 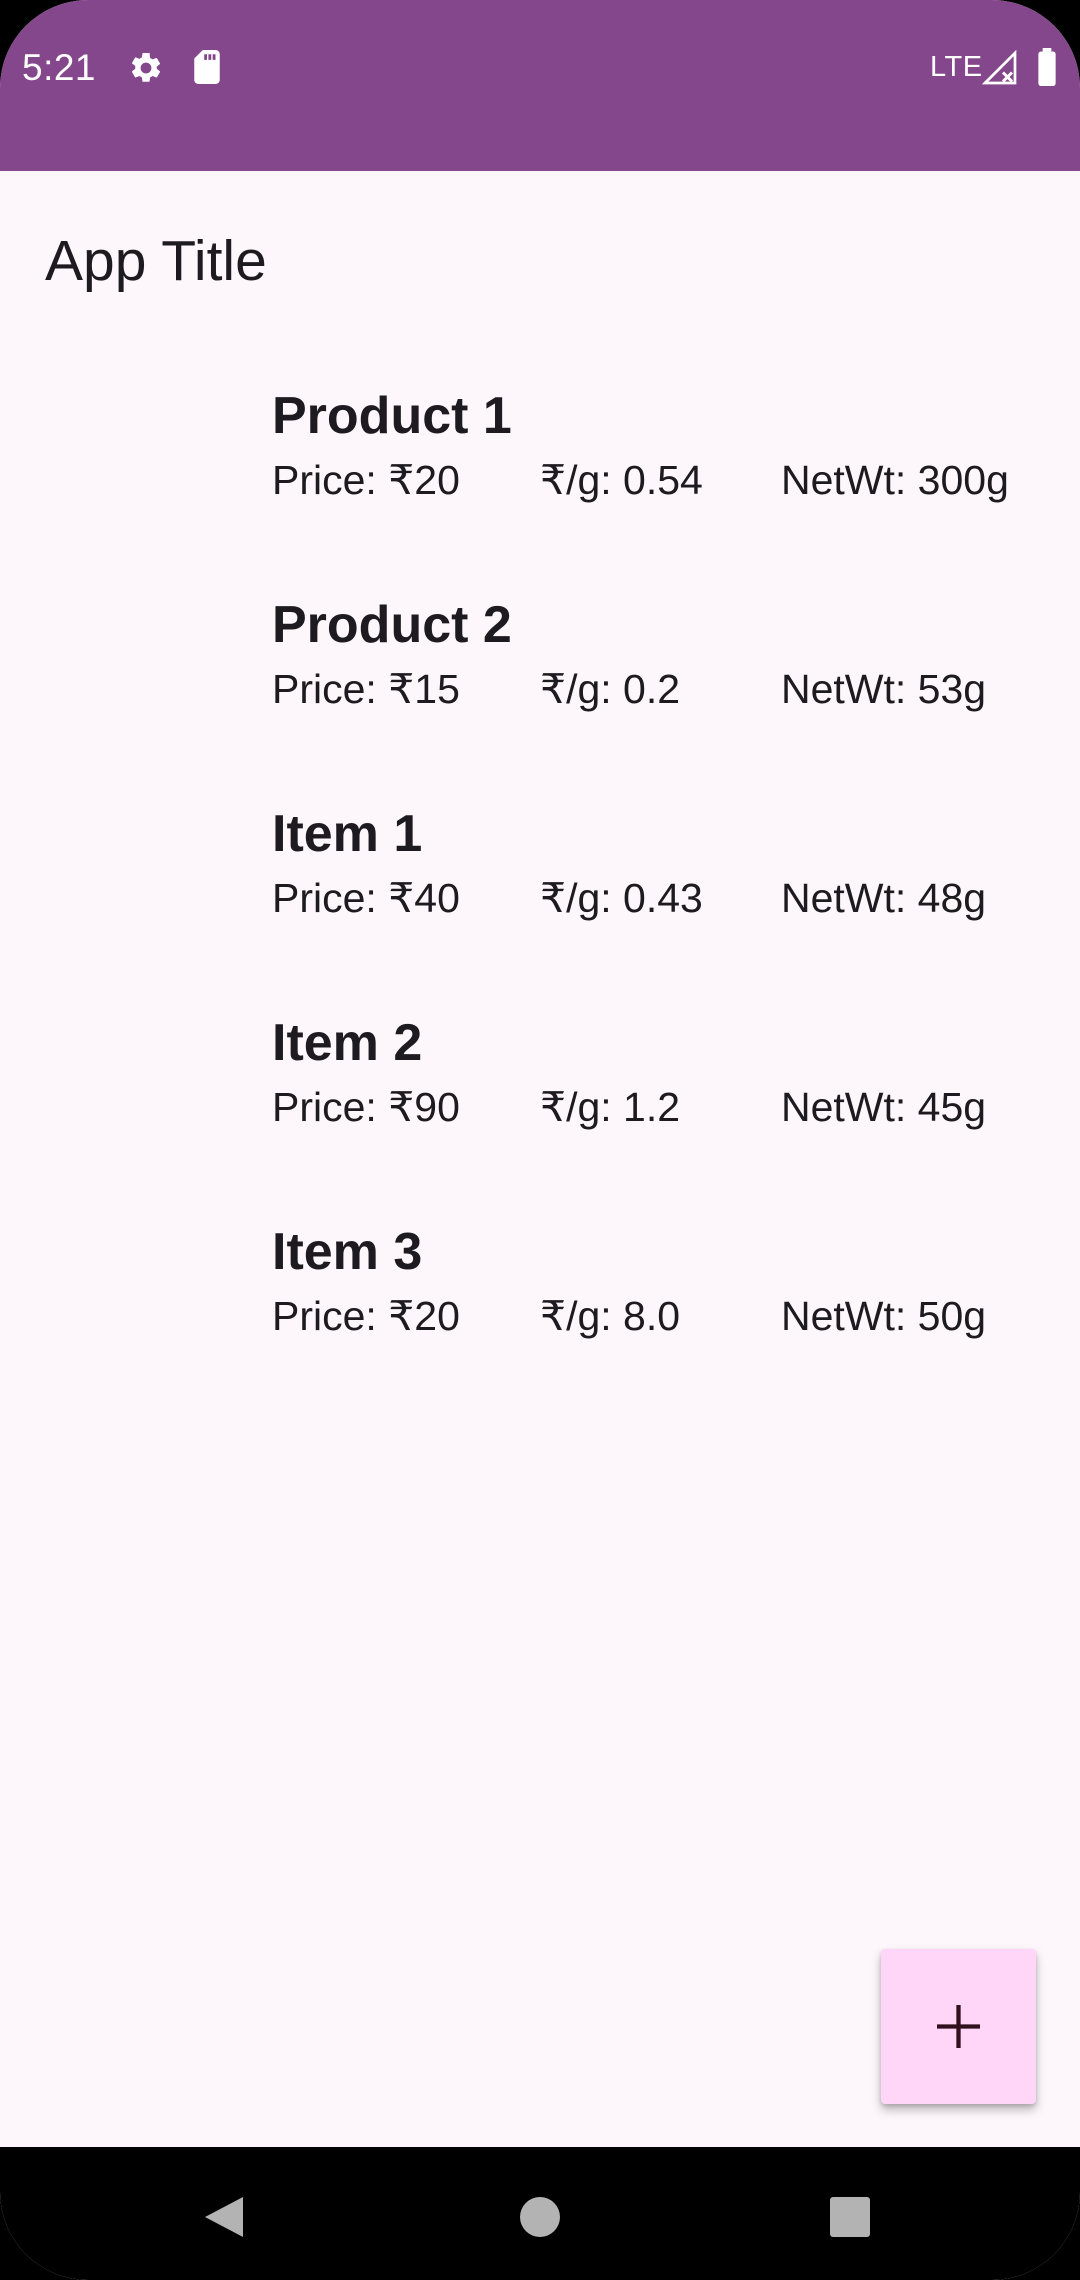 I want to click on list-item: Item 2 Price: ₹90 ₹/g: 1.2 NetWt: 45g, so click(x=667, y=1103).